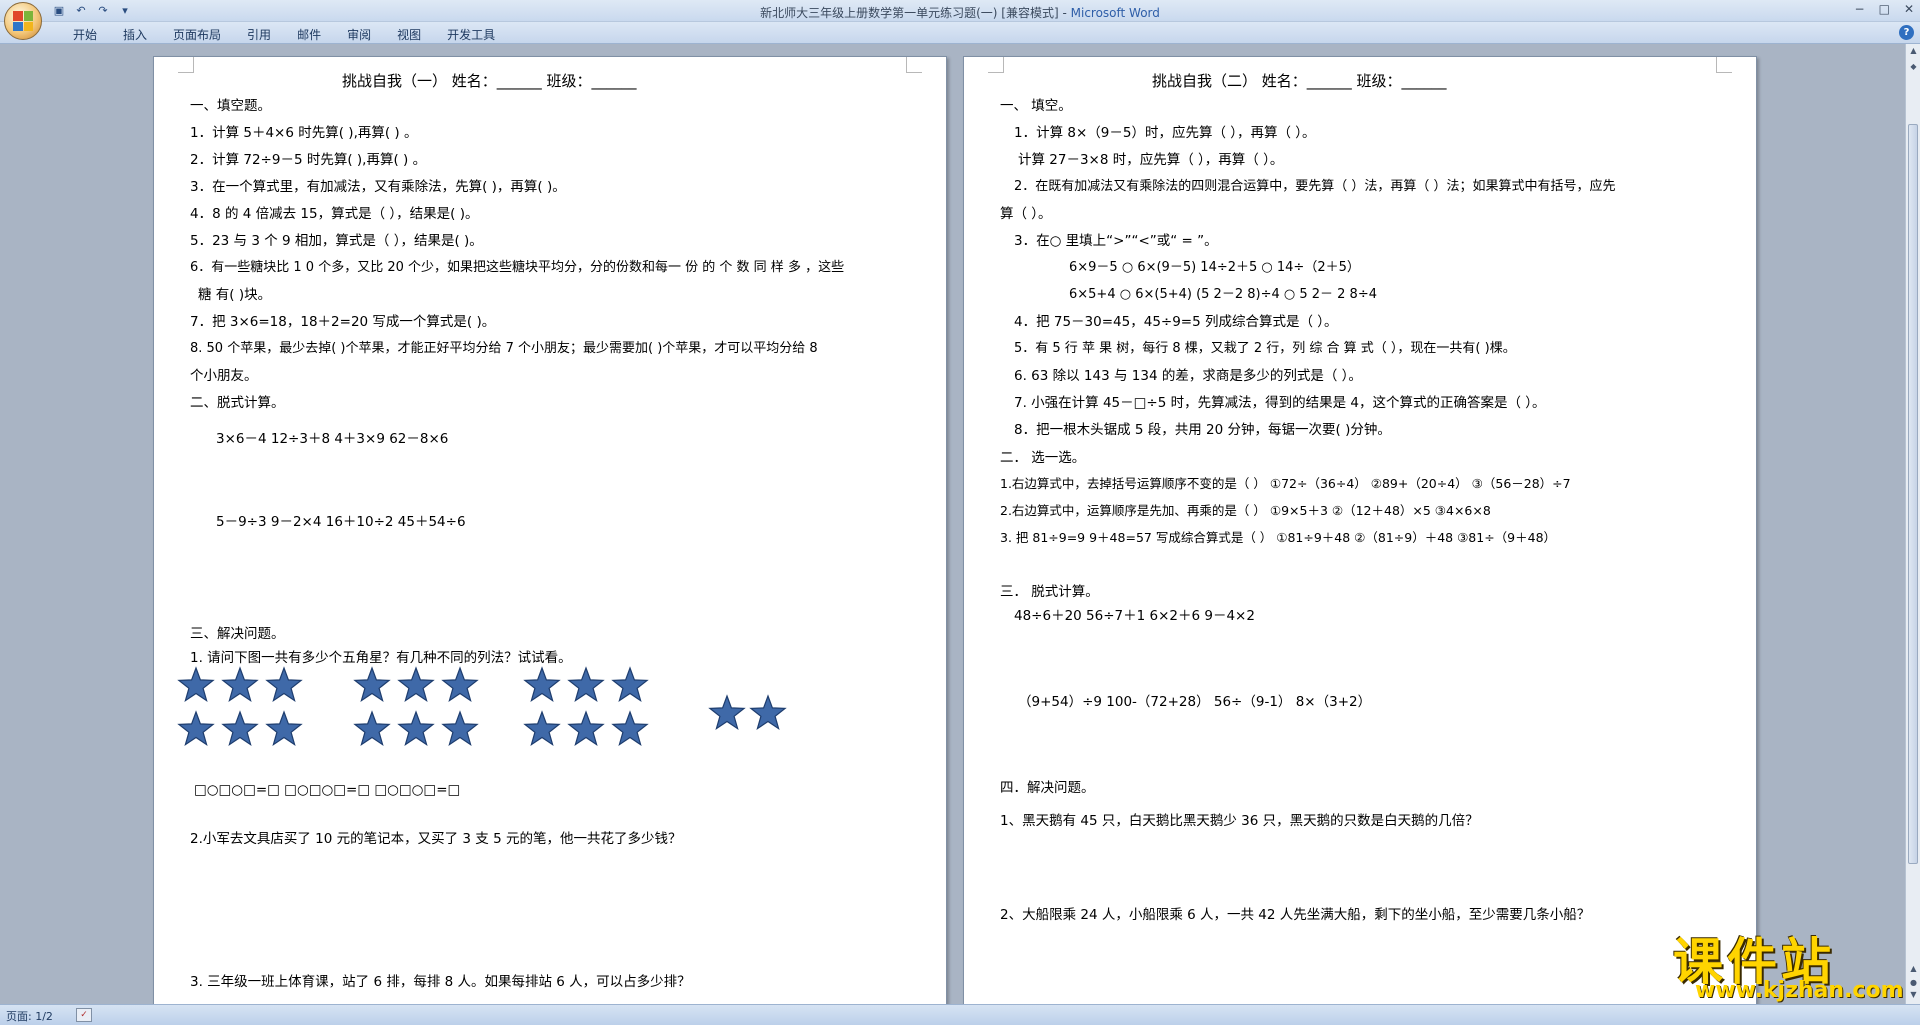  I want to click on tab-view: 视图, so click(409, 34).